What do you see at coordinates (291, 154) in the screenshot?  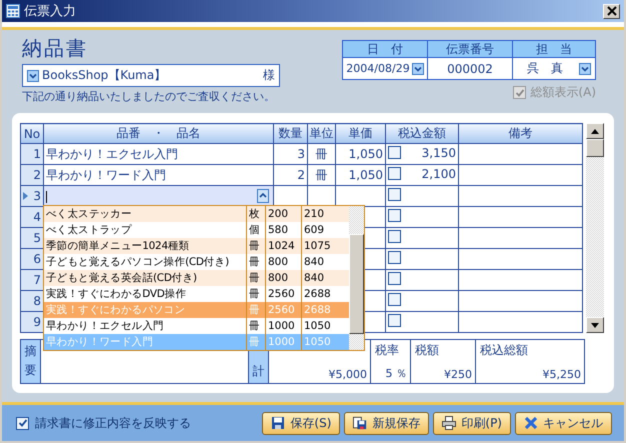 I see `quantity-cell: 3` at bounding box center [291, 154].